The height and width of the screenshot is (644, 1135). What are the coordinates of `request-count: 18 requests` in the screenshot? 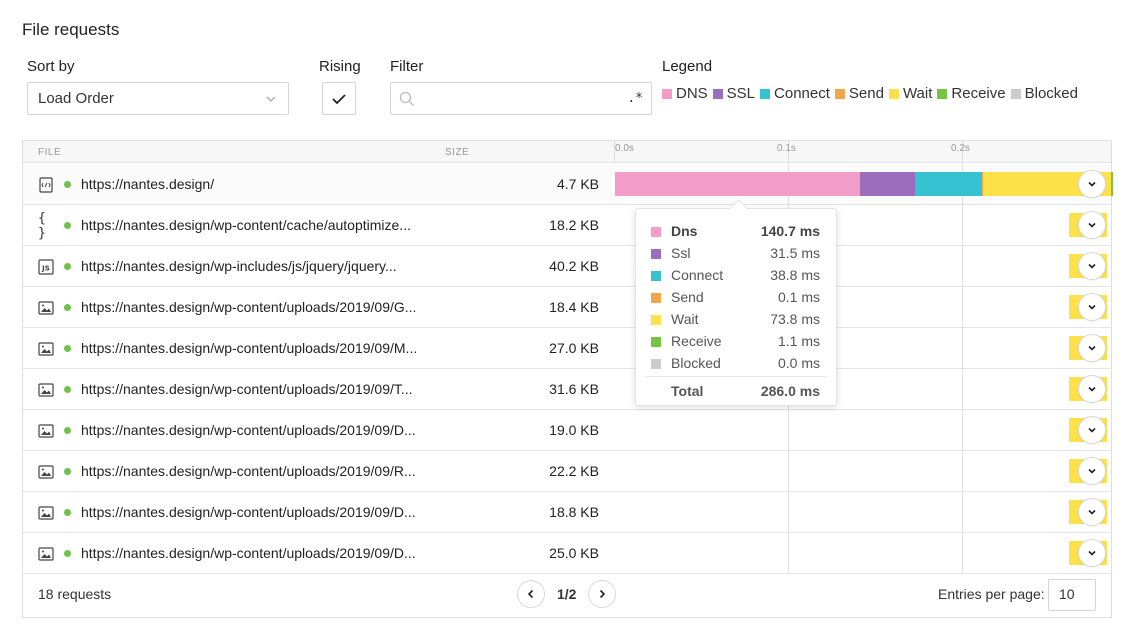 It's located at (75, 594).